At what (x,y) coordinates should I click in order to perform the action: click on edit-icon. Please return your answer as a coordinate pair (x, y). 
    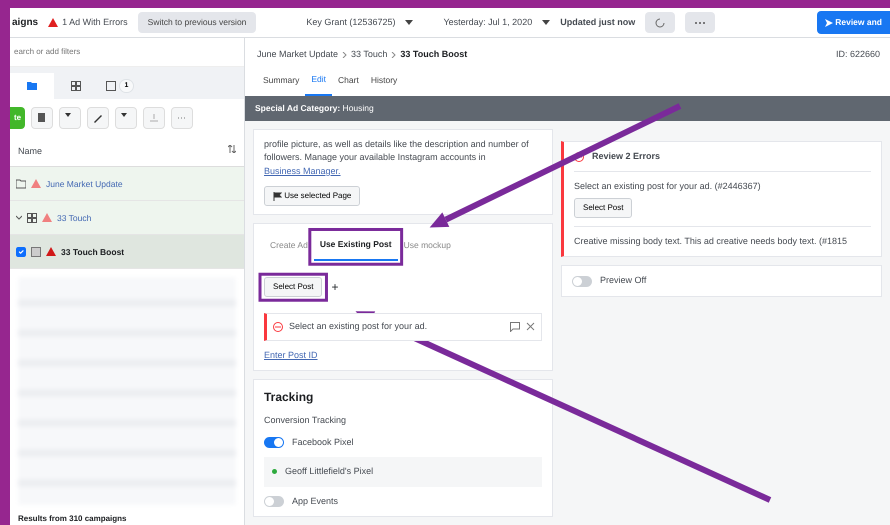
    Looking at the image, I should click on (98, 117).